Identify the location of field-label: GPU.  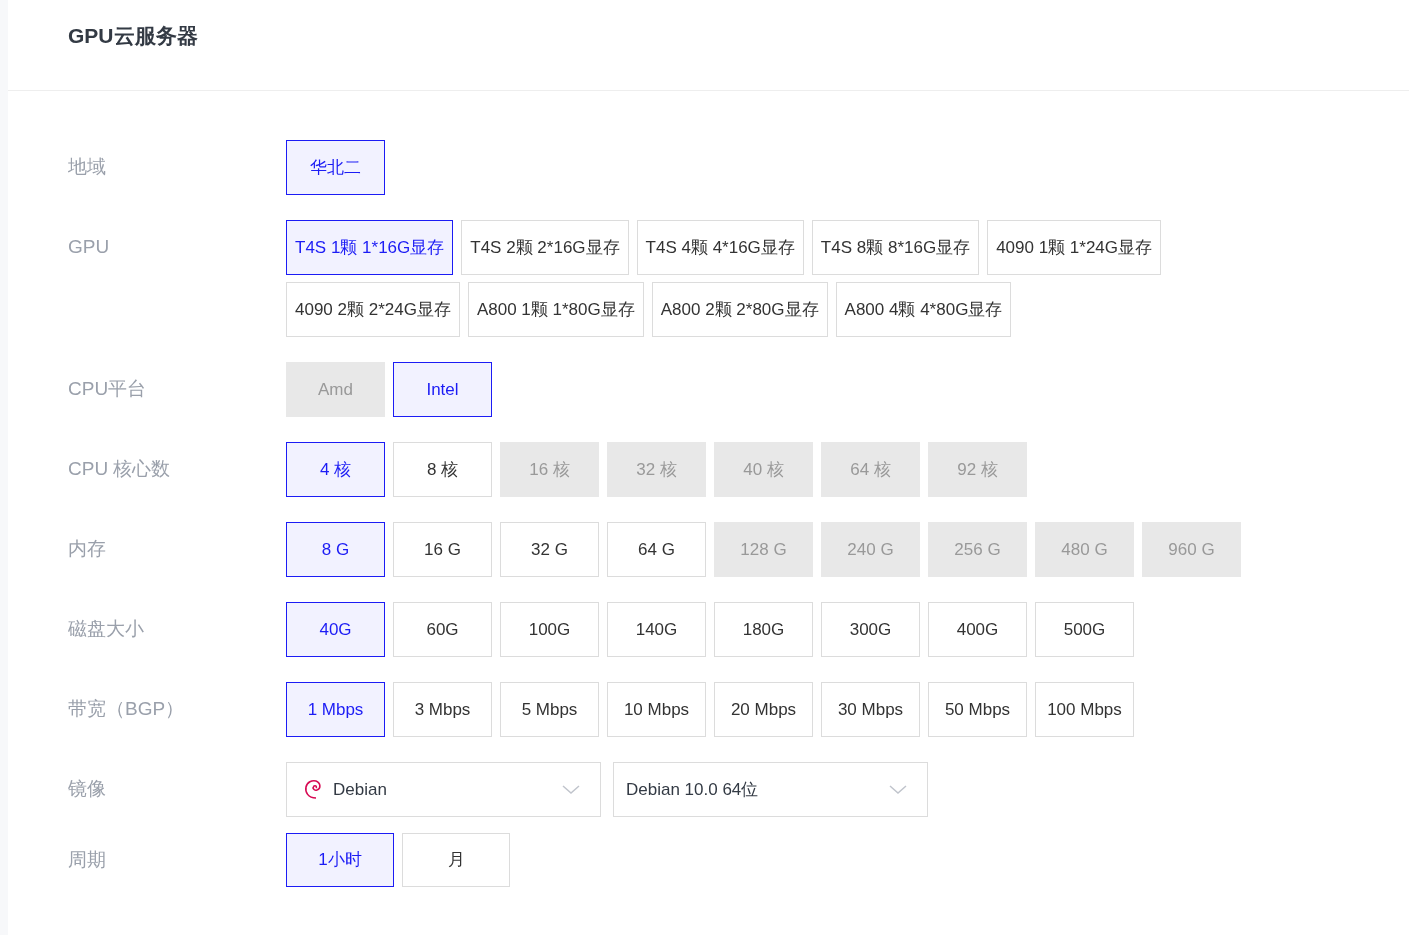
(89, 247).